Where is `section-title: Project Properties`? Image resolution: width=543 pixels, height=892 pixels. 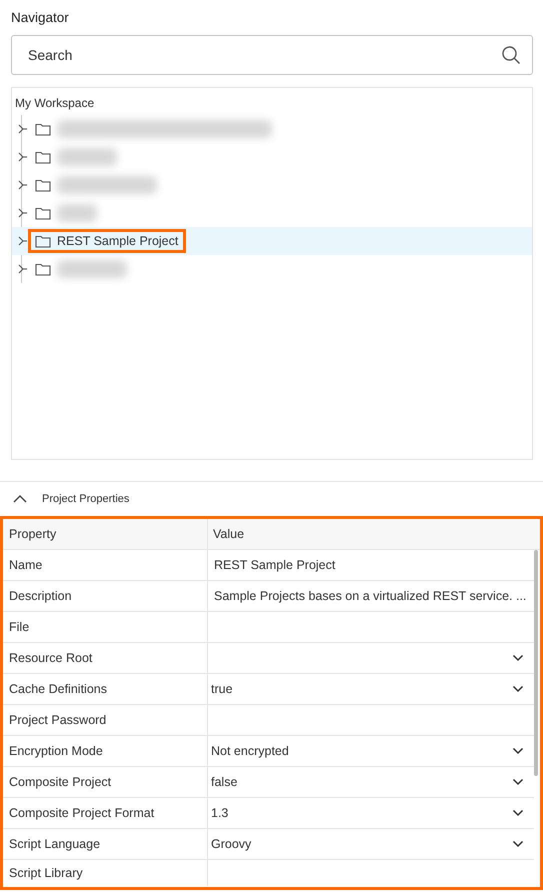
section-title: Project Properties is located at coordinates (86, 499).